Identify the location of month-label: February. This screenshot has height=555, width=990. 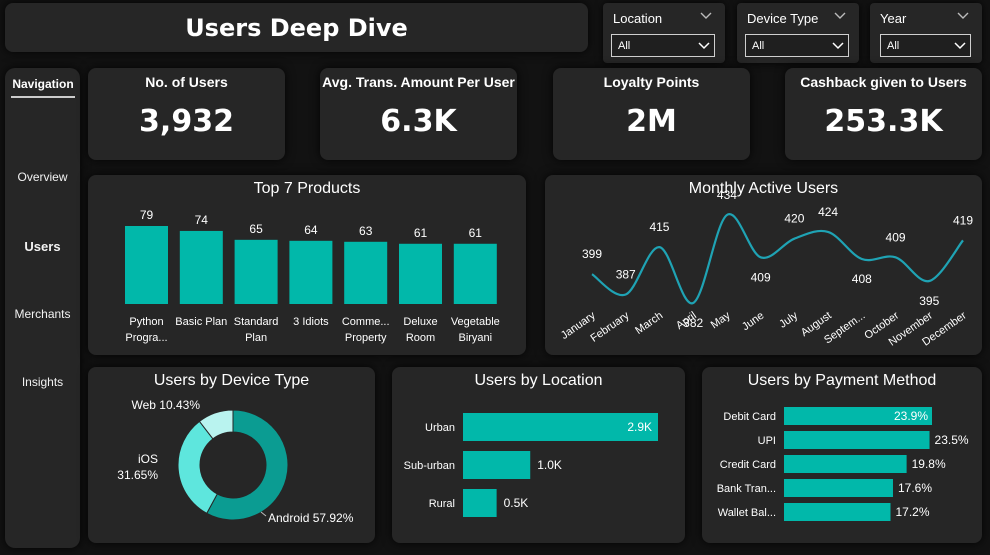
(609, 326).